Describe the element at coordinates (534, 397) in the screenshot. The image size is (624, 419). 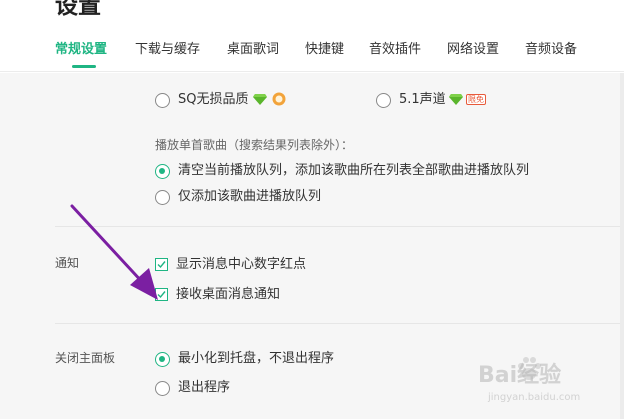
I see `baidu-watermark-url: jingyan.baidu.com` at that location.